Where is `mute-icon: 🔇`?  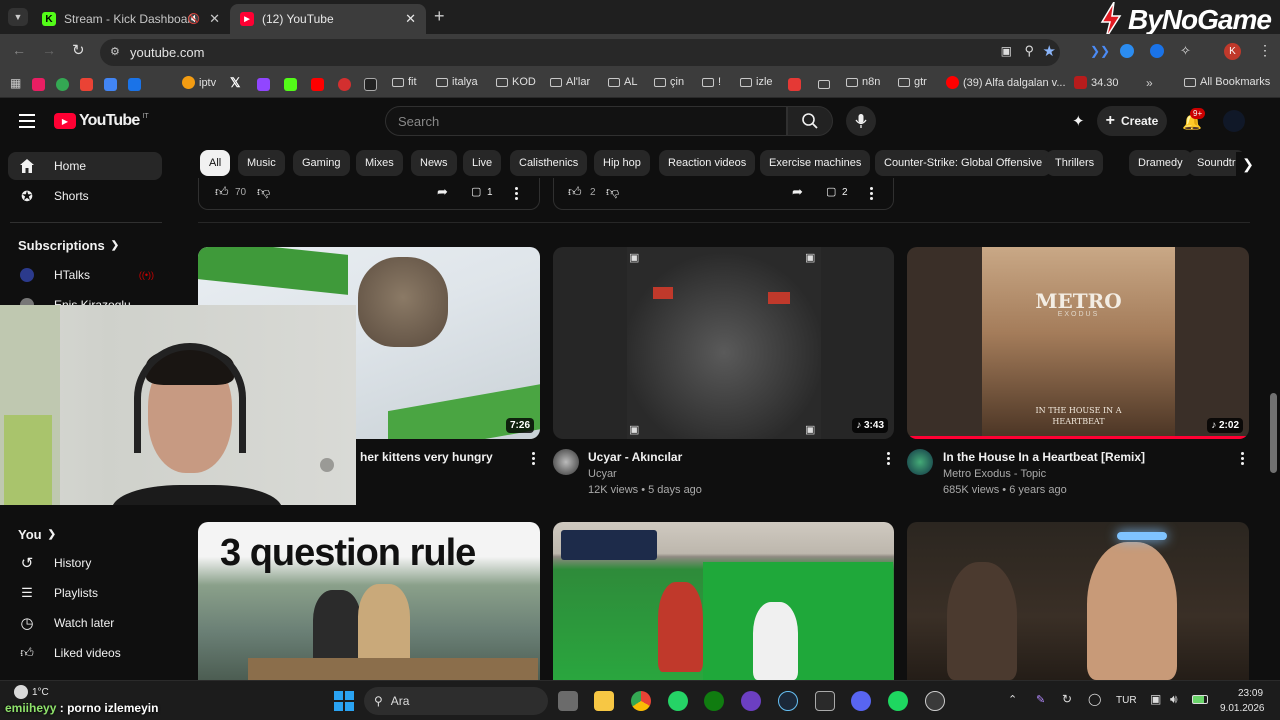
mute-icon: 🔇 is located at coordinates (194, 19).